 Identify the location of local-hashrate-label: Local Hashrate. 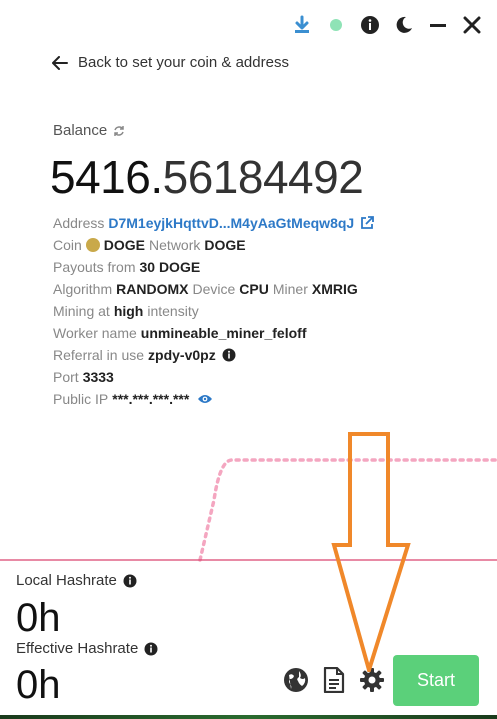
(76, 580).